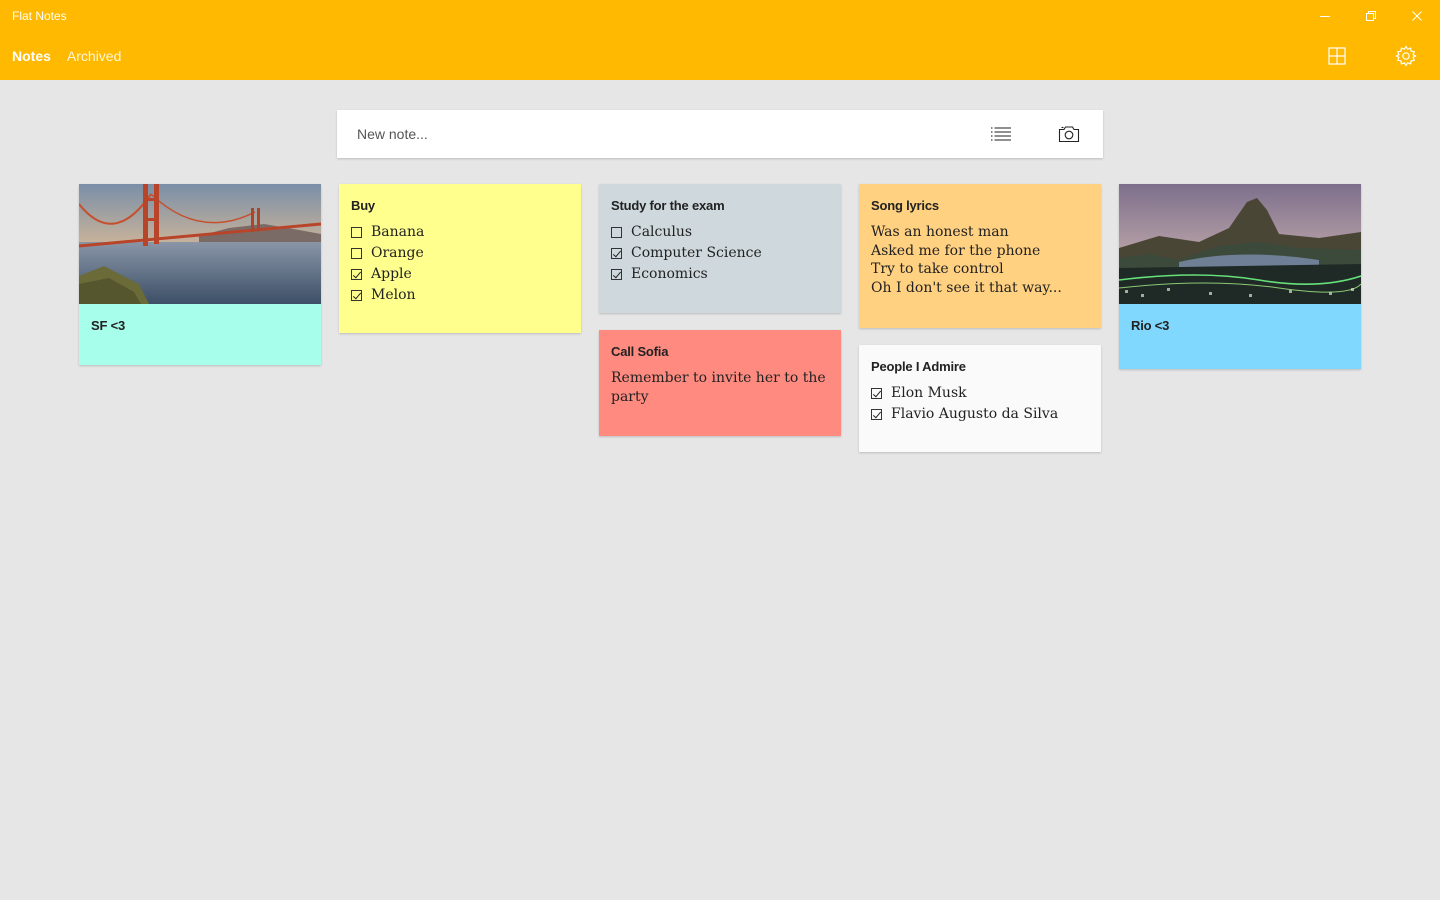 This screenshot has width=1440, height=900. I want to click on checklist-item-text: Orange, so click(397, 252).